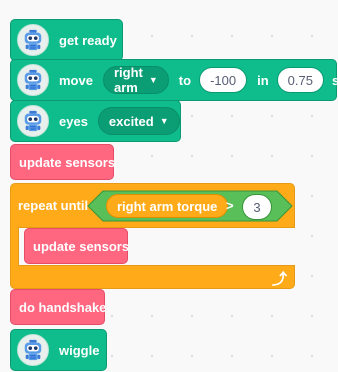 Image resolution: width=338 pixels, height=372 pixels. What do you see at coordinates (280, 279) in the screenshot?
I see `loop-arrow-icon: ⤴` at bounding box center [280, 279].